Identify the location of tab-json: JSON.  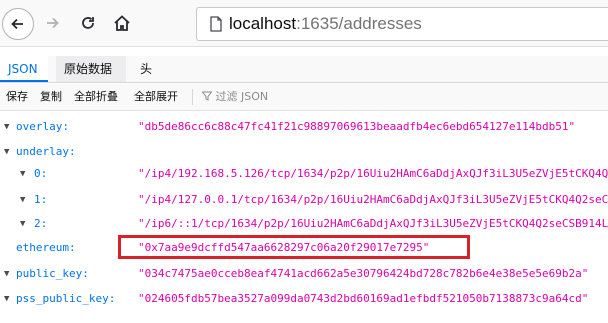
(24, 69).